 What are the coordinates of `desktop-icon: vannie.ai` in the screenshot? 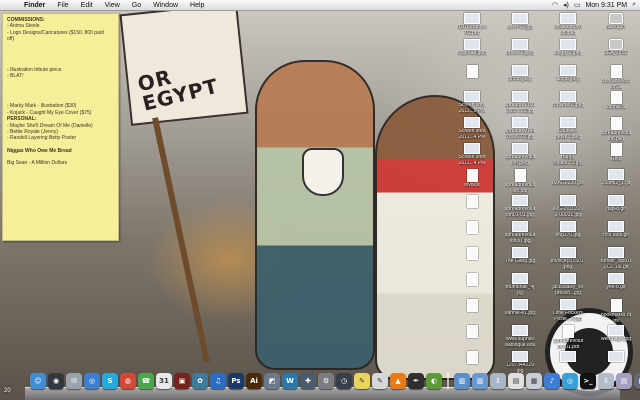 It's located at (616, 104).